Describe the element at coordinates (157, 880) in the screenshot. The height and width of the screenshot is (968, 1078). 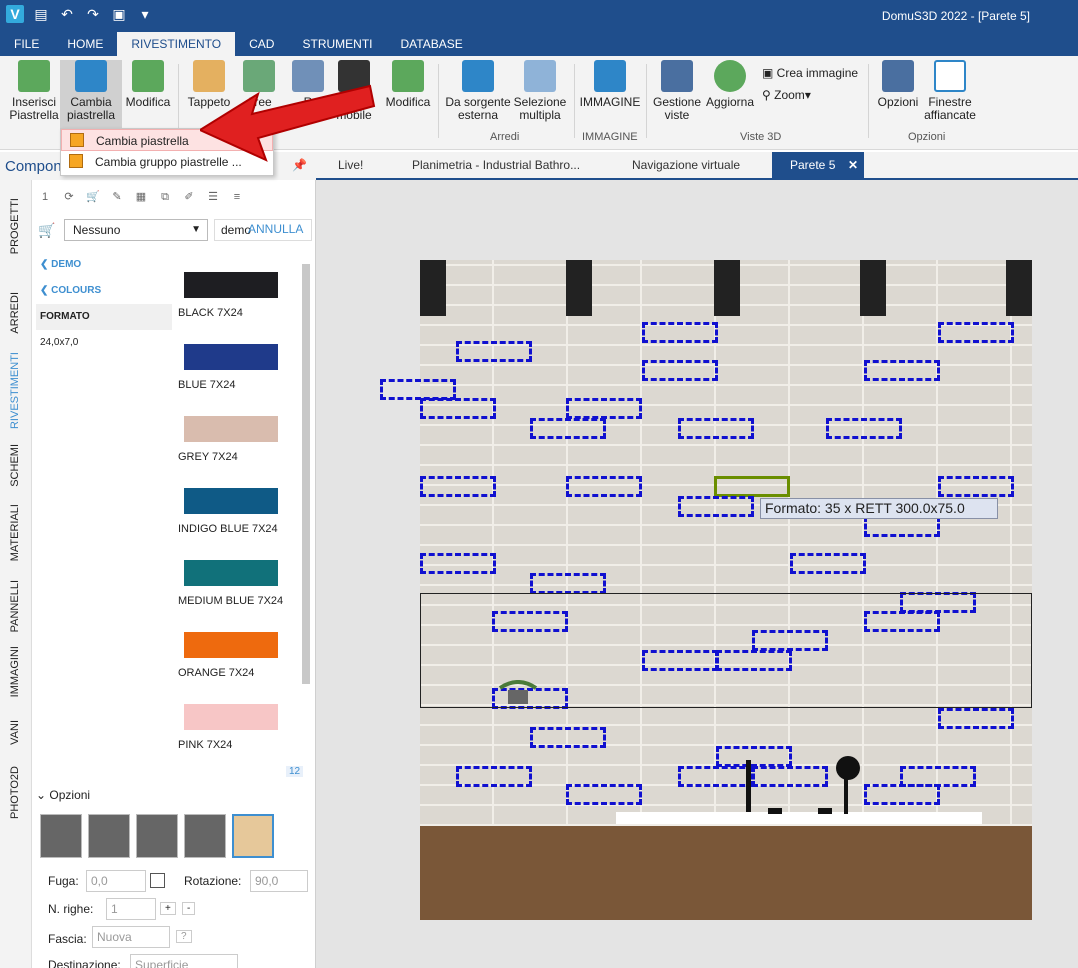
I see `fuga-color-swatch` at that location.